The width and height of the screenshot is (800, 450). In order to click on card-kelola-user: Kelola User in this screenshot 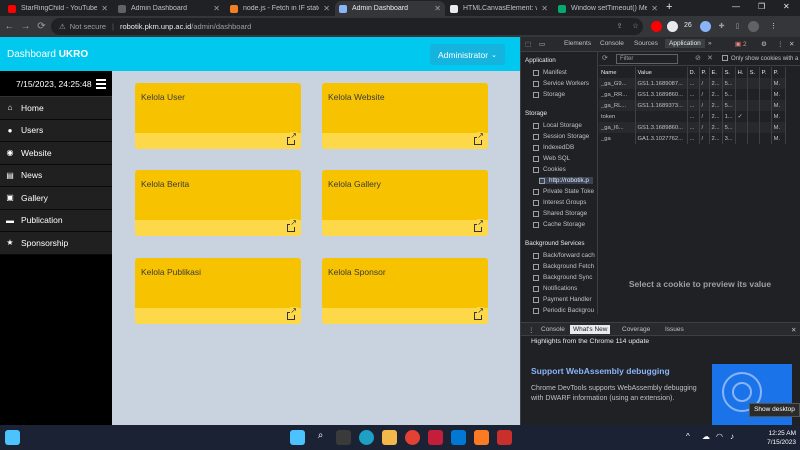, I will do `click(218, 116)`.